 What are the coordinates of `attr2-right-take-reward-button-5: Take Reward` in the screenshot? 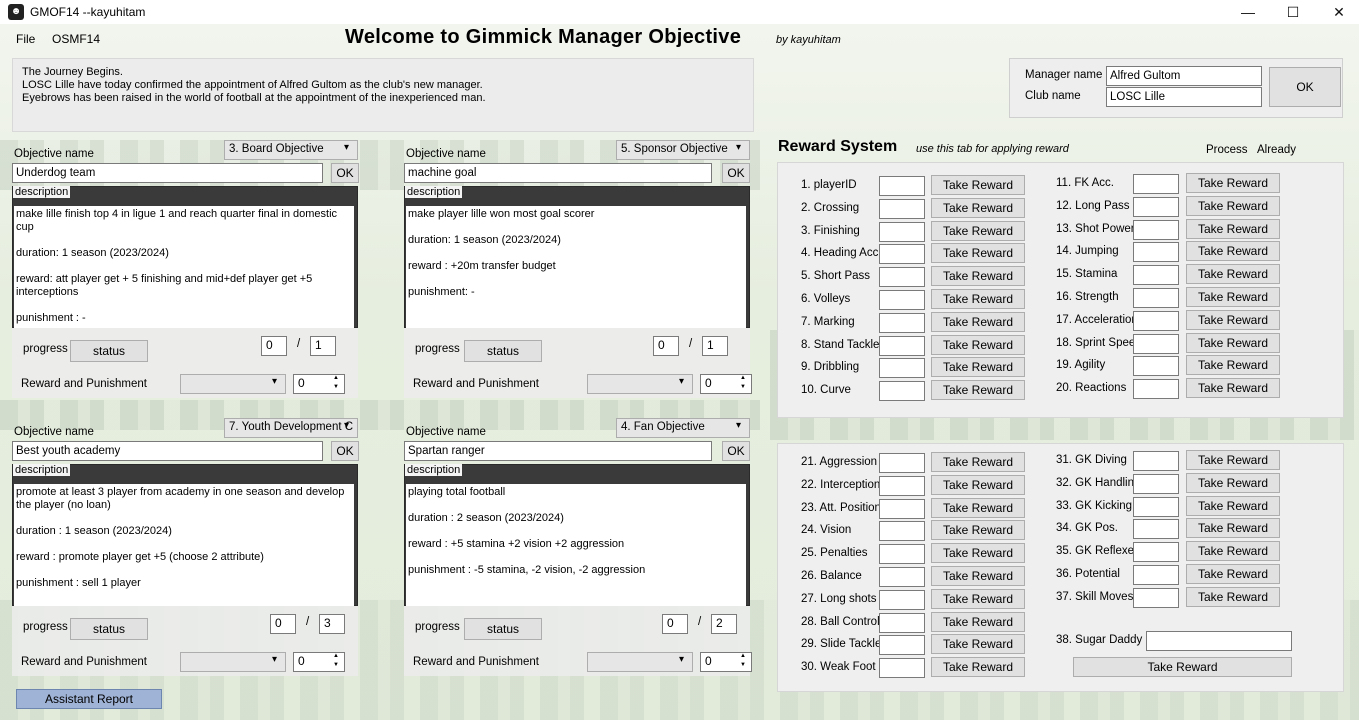 It's located at (1233, 574).